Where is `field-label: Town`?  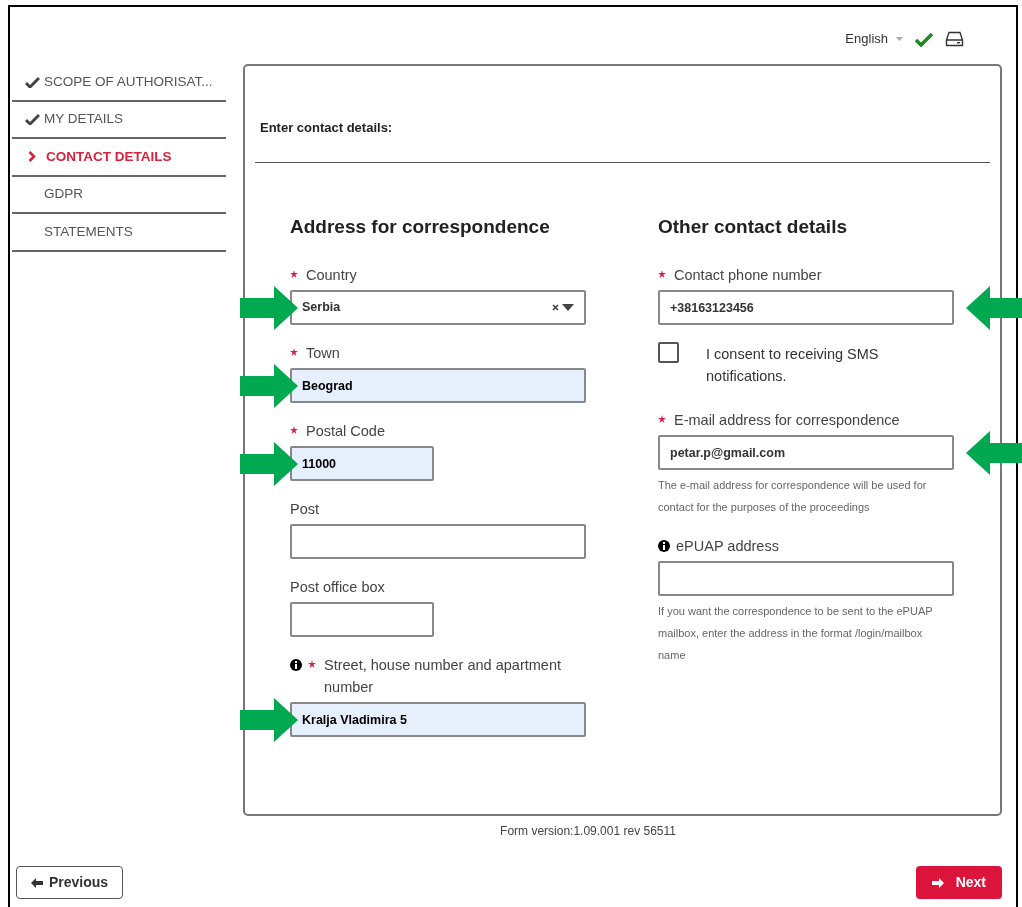 field-label: Town is located at coordinates (323, 353).